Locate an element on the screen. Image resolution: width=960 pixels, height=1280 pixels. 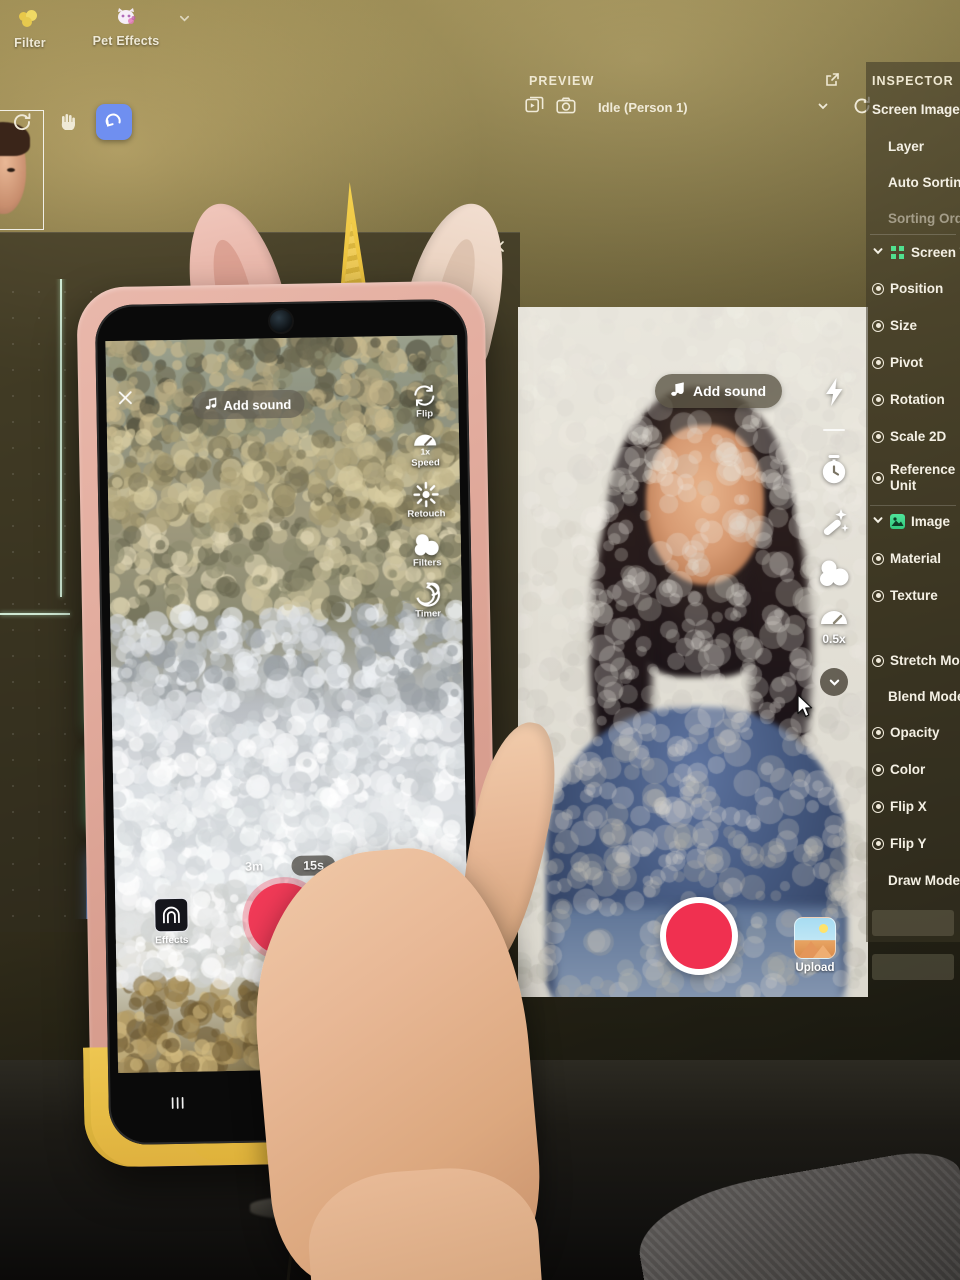
tiktok-rail-label: Filters is located at coordinates (427, 563).